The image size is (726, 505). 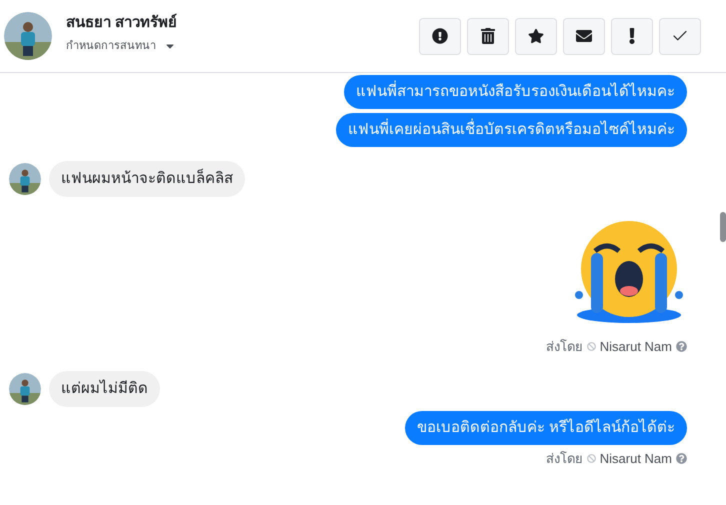 I want to click on star-icon, so click(x=536, y=36).